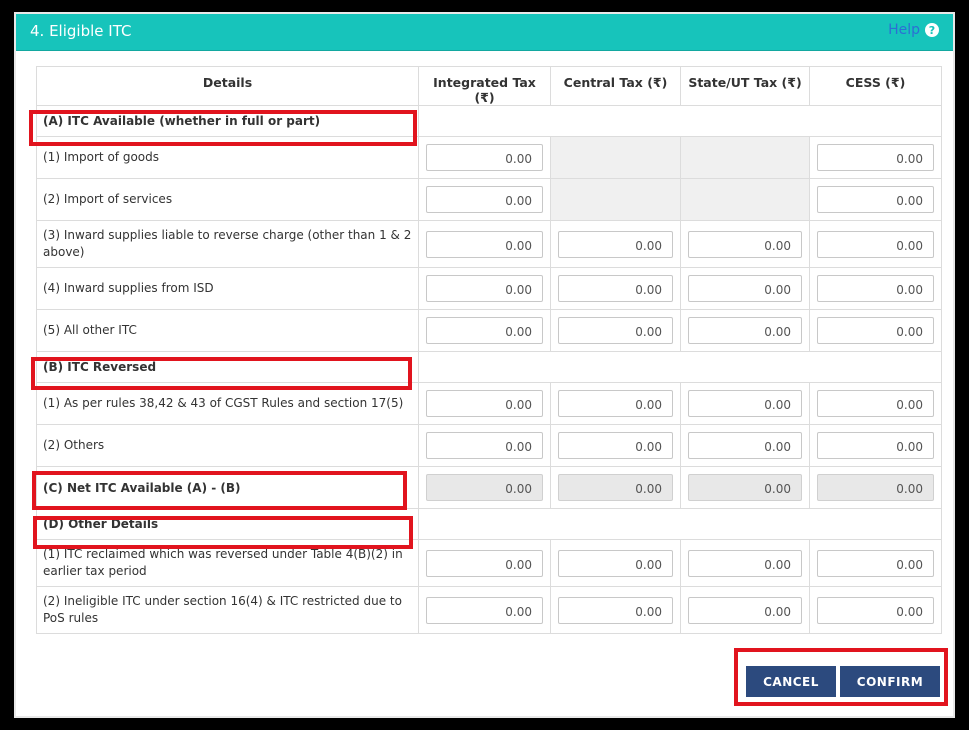 This screenshot has height=730, width=969. What do you see at coordinates (875, 487) in the screenshot?
I see `net-itc-cess: 0.00` at bounding box center [875, 487].